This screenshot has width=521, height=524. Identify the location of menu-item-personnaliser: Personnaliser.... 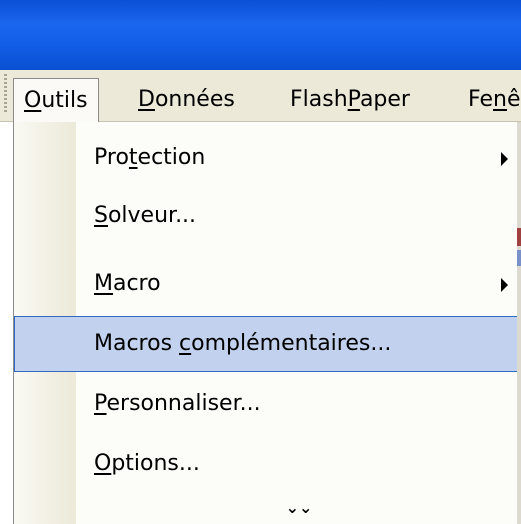
(267, 404).